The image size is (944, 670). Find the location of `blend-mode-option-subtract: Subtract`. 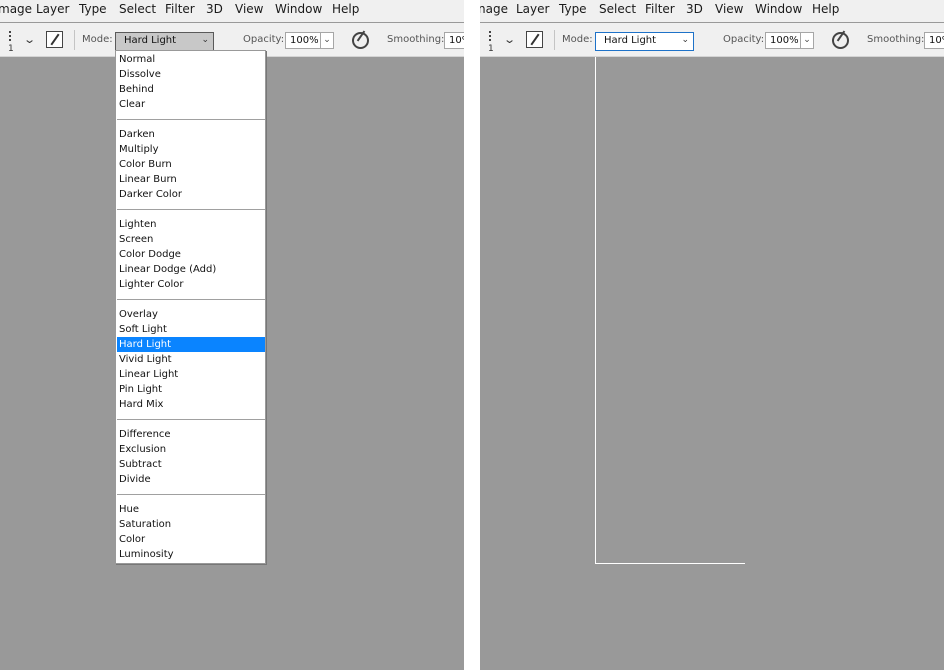

blend-mode-option-subtract: Subtract is located at coordinates (191, 464).